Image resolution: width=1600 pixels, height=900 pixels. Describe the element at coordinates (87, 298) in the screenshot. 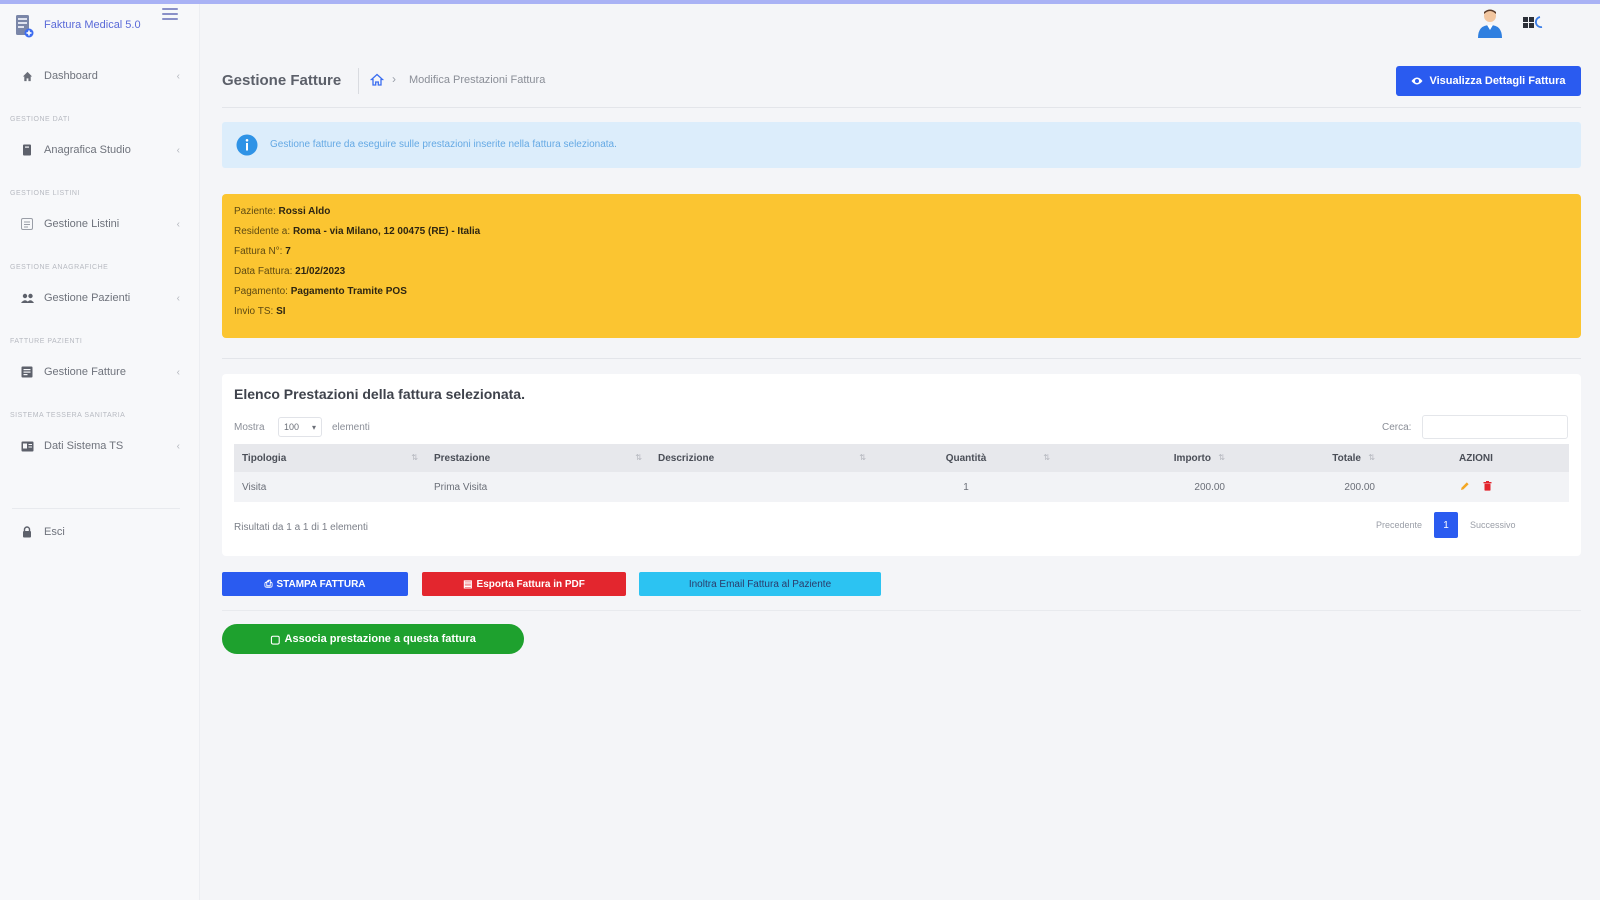

I see `sidebar-item-label: Gestione Pazienti` at that location.